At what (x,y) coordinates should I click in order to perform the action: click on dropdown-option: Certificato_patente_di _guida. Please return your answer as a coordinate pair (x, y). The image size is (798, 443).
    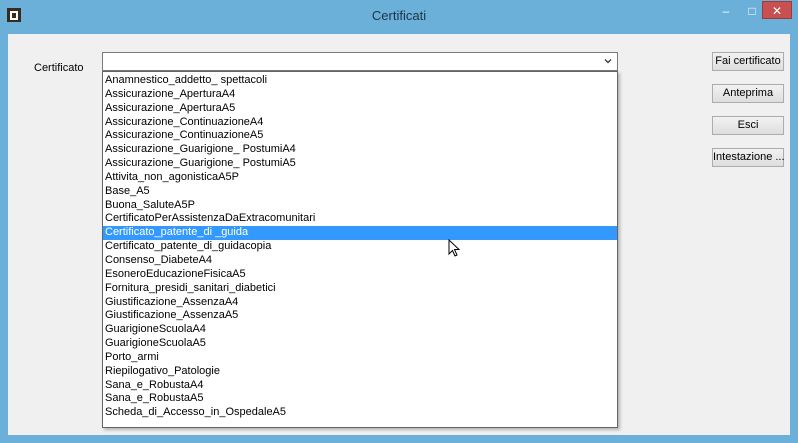
    Looking at the image, I should click on (360, 233).